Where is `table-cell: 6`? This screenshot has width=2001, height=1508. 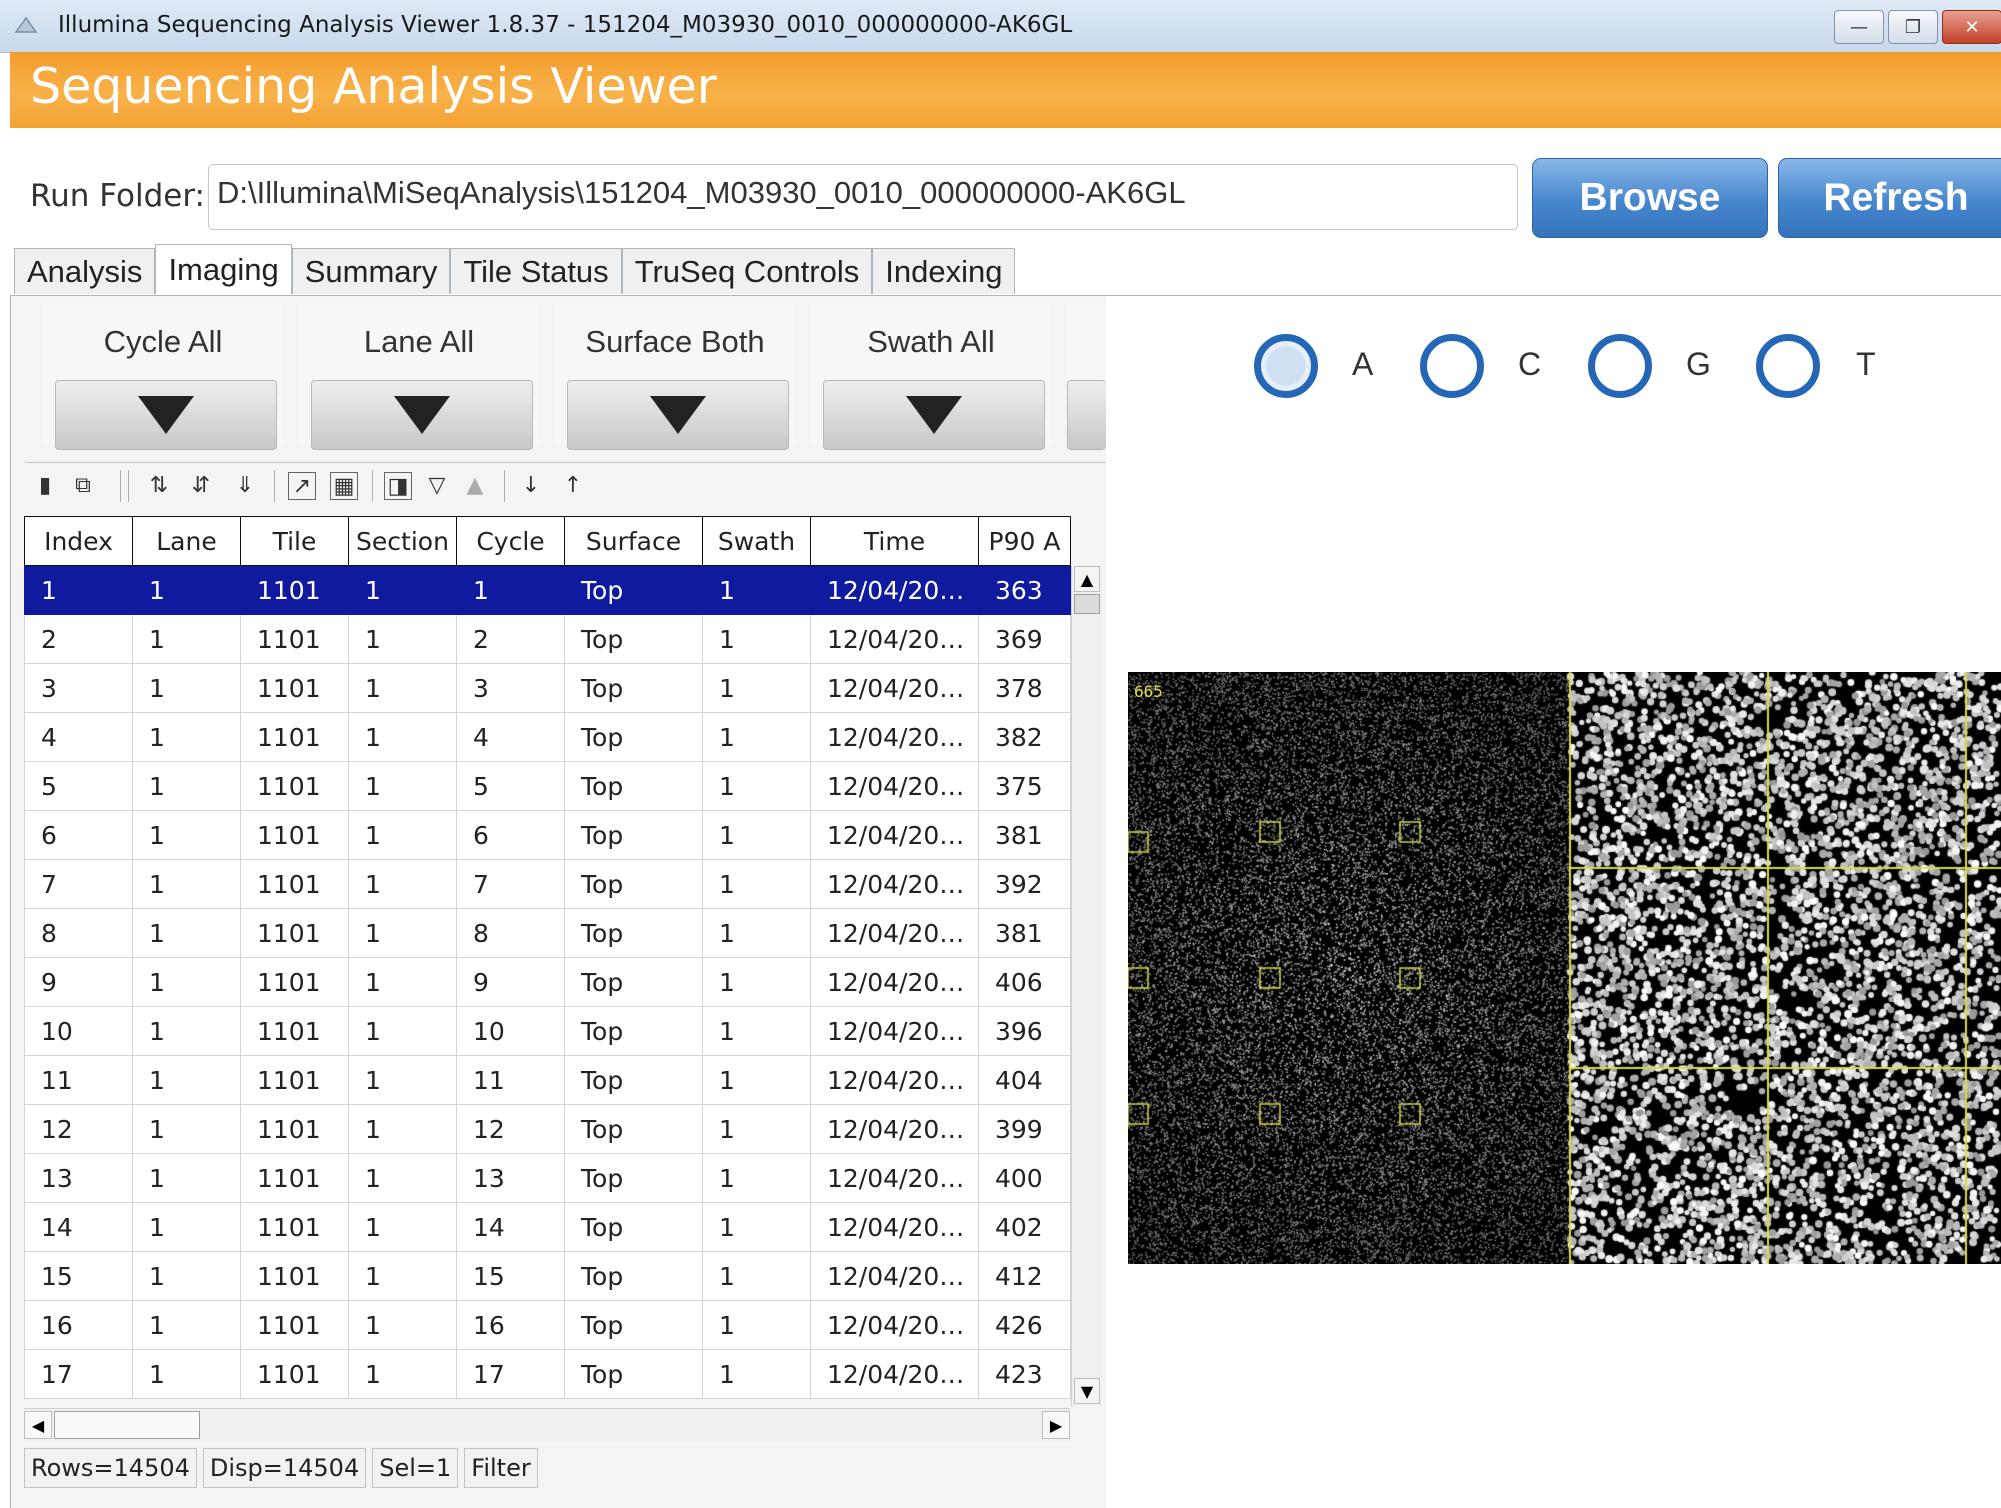
table-cell: 6 is located at coordinates (78, 835).